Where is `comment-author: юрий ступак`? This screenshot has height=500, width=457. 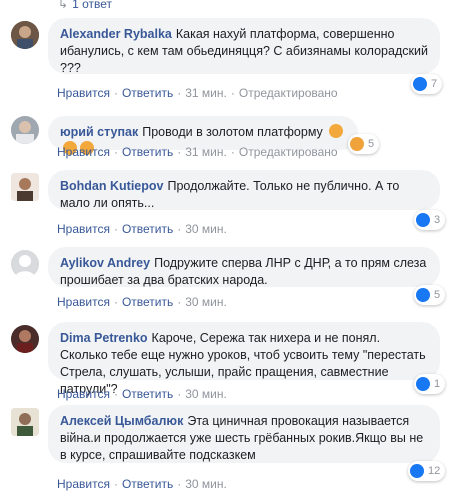
comment-author: юрий ступак is located at coordinates (99, 132).